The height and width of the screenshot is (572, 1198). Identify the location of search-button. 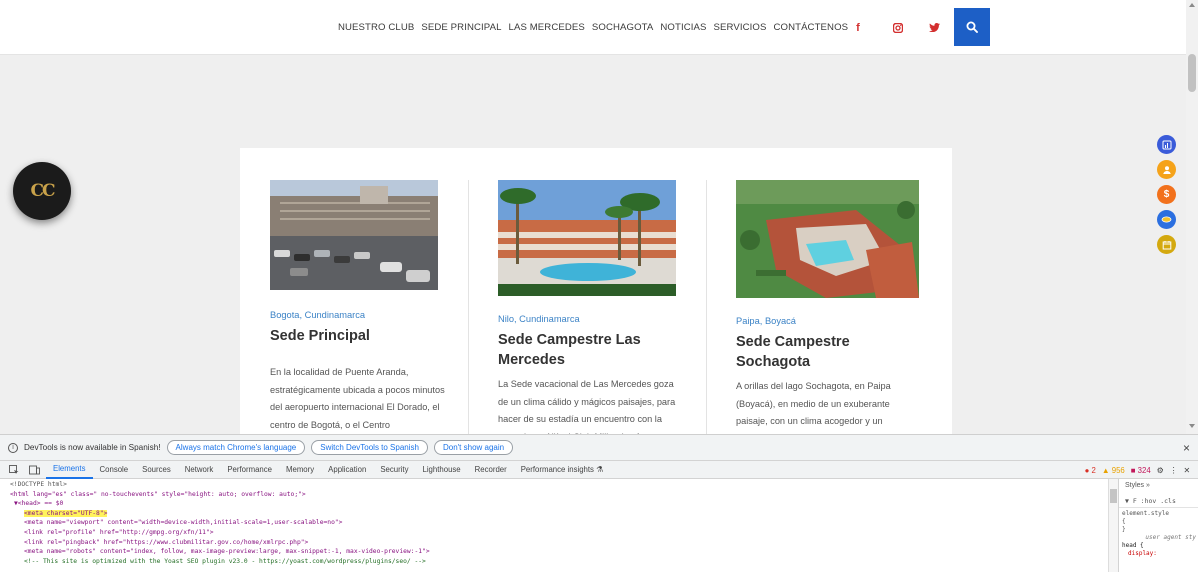
(972, 27).